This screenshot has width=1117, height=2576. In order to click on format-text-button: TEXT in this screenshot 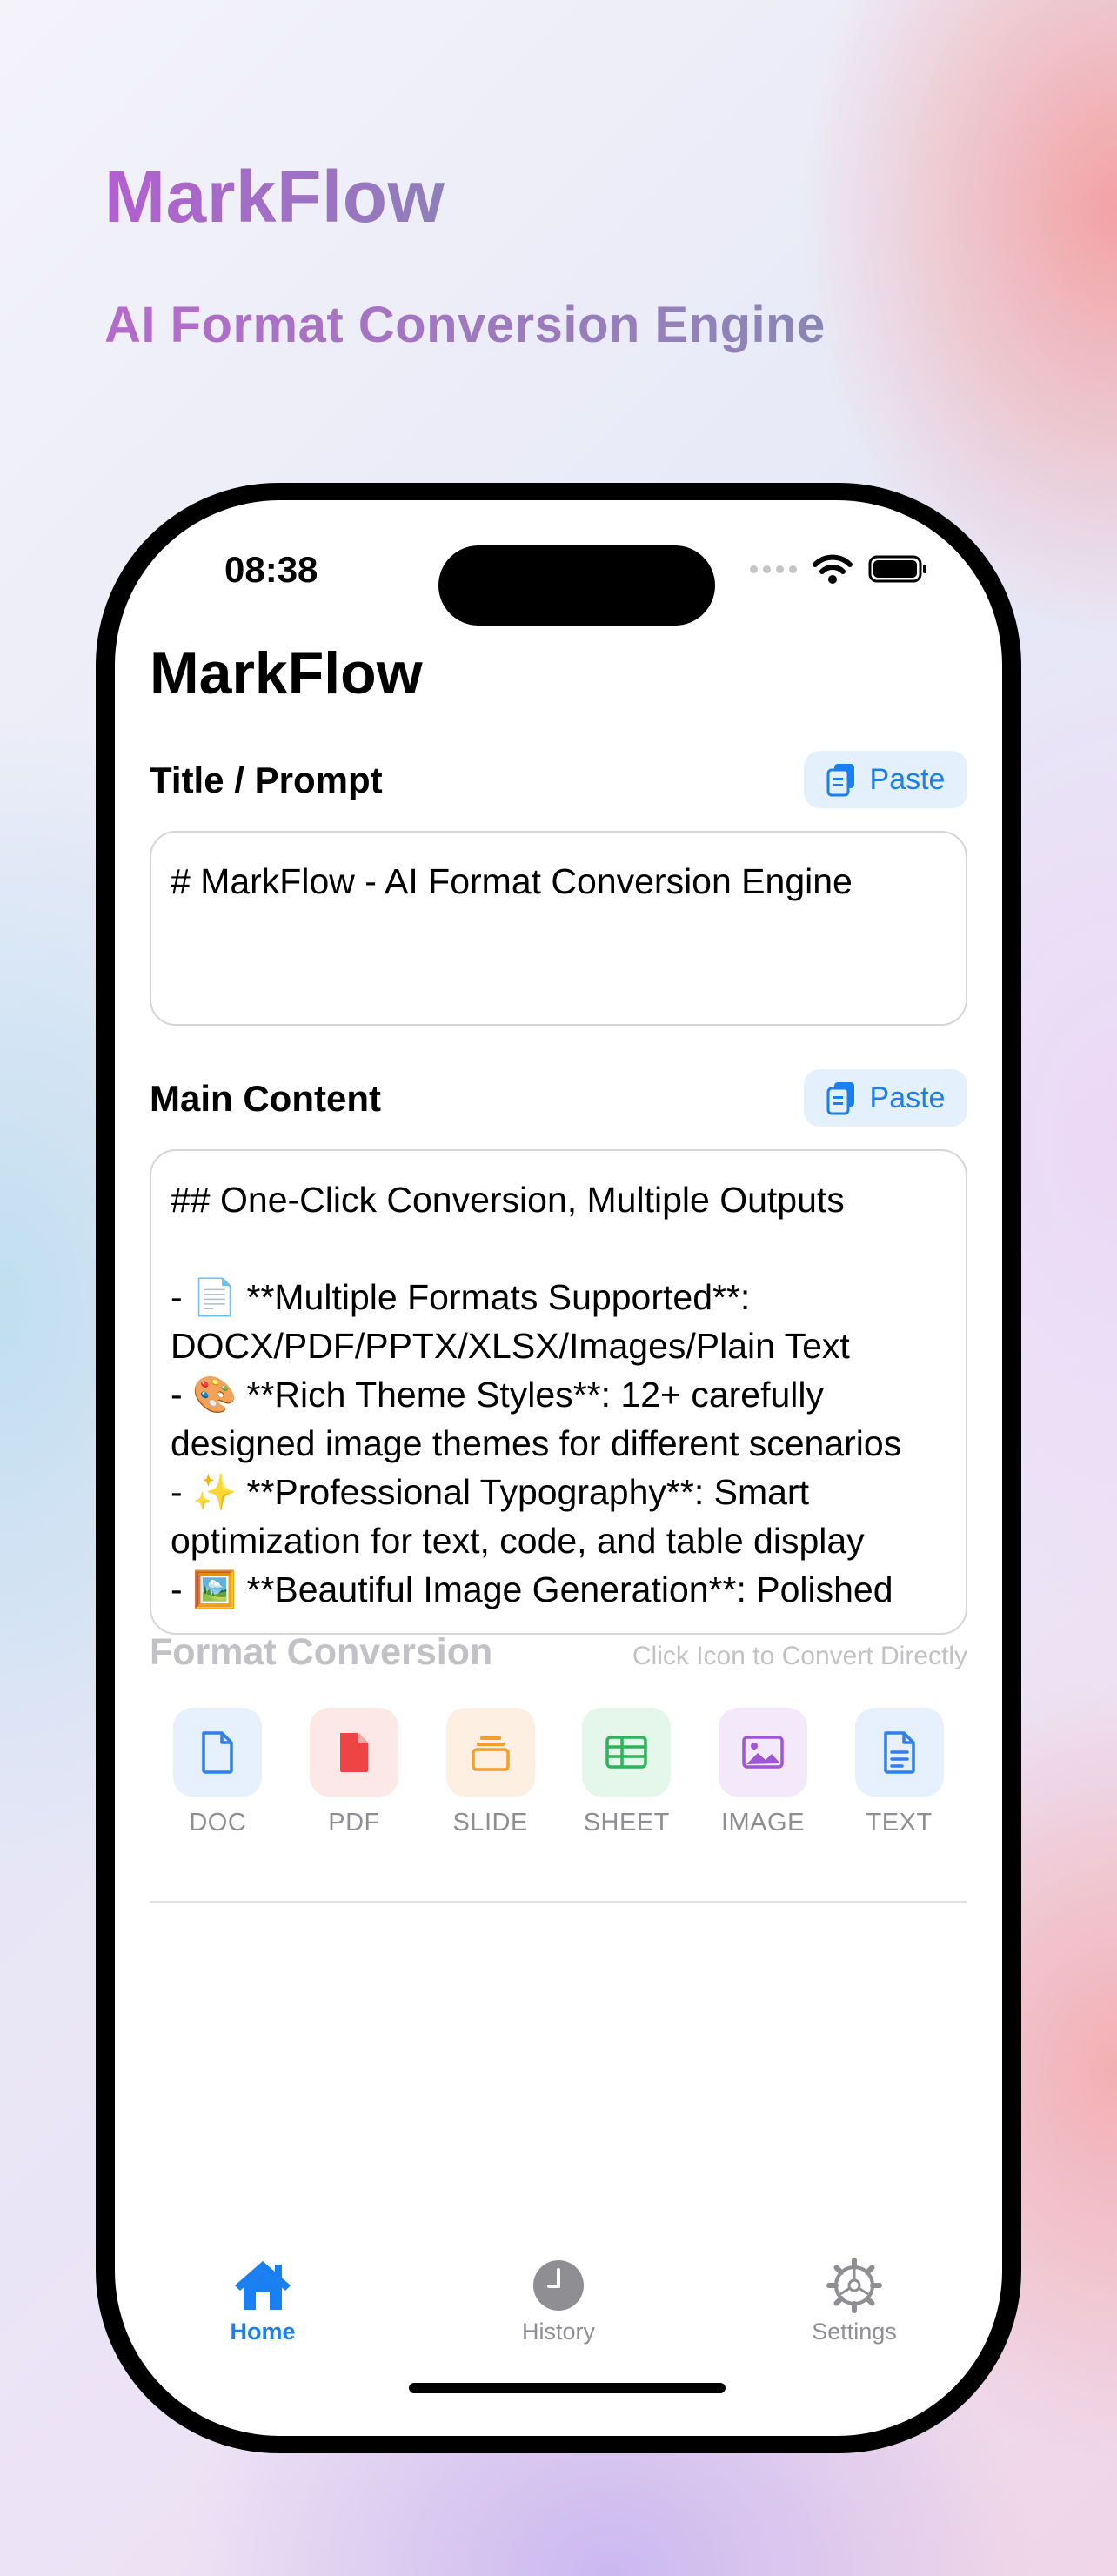, I will do `click(899, 1772)`.